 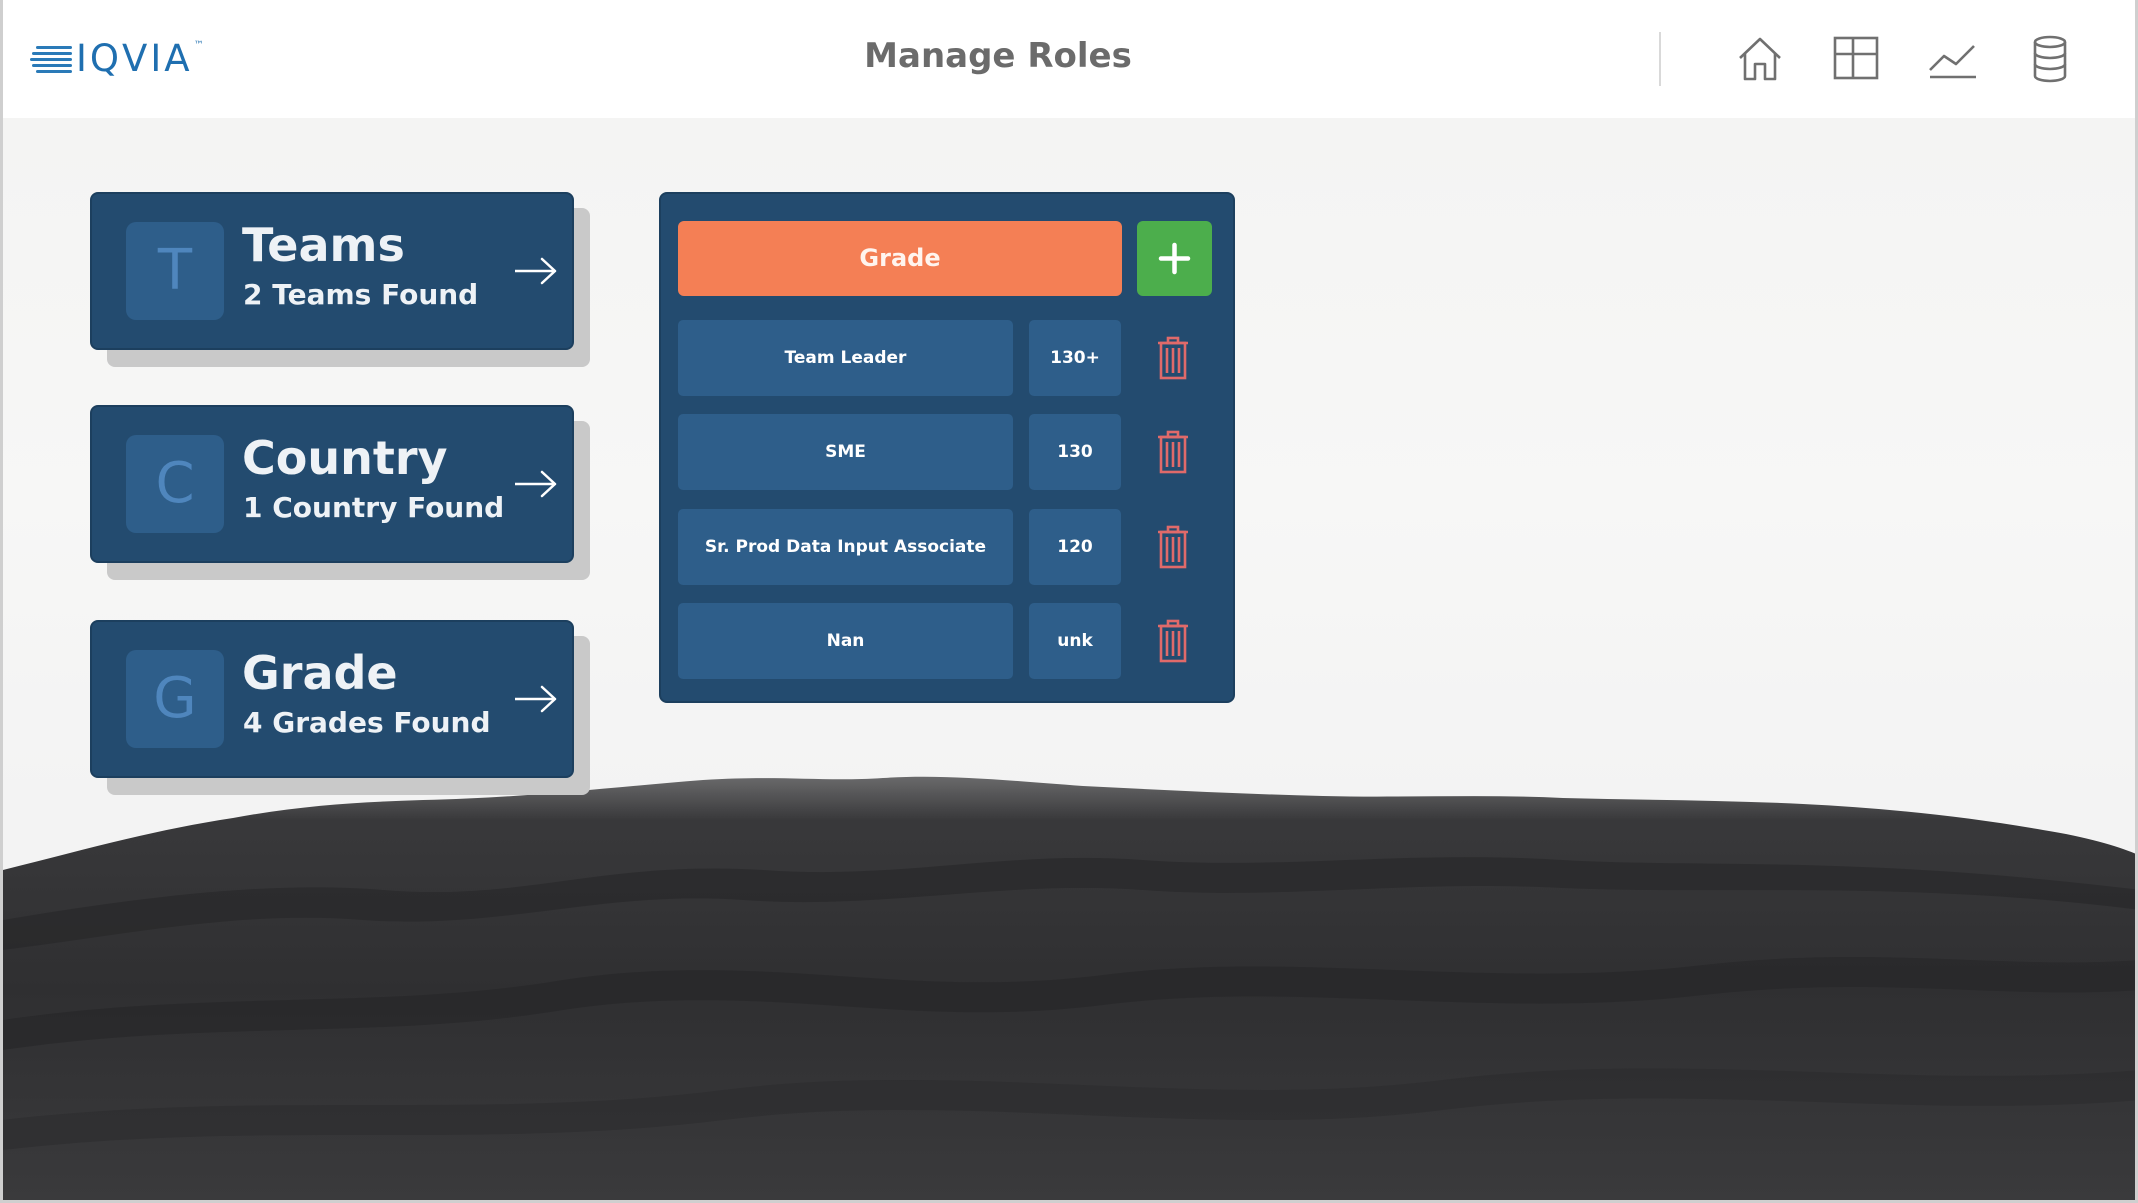 I want to click on card-title: Country, so click(x=345, y=458).